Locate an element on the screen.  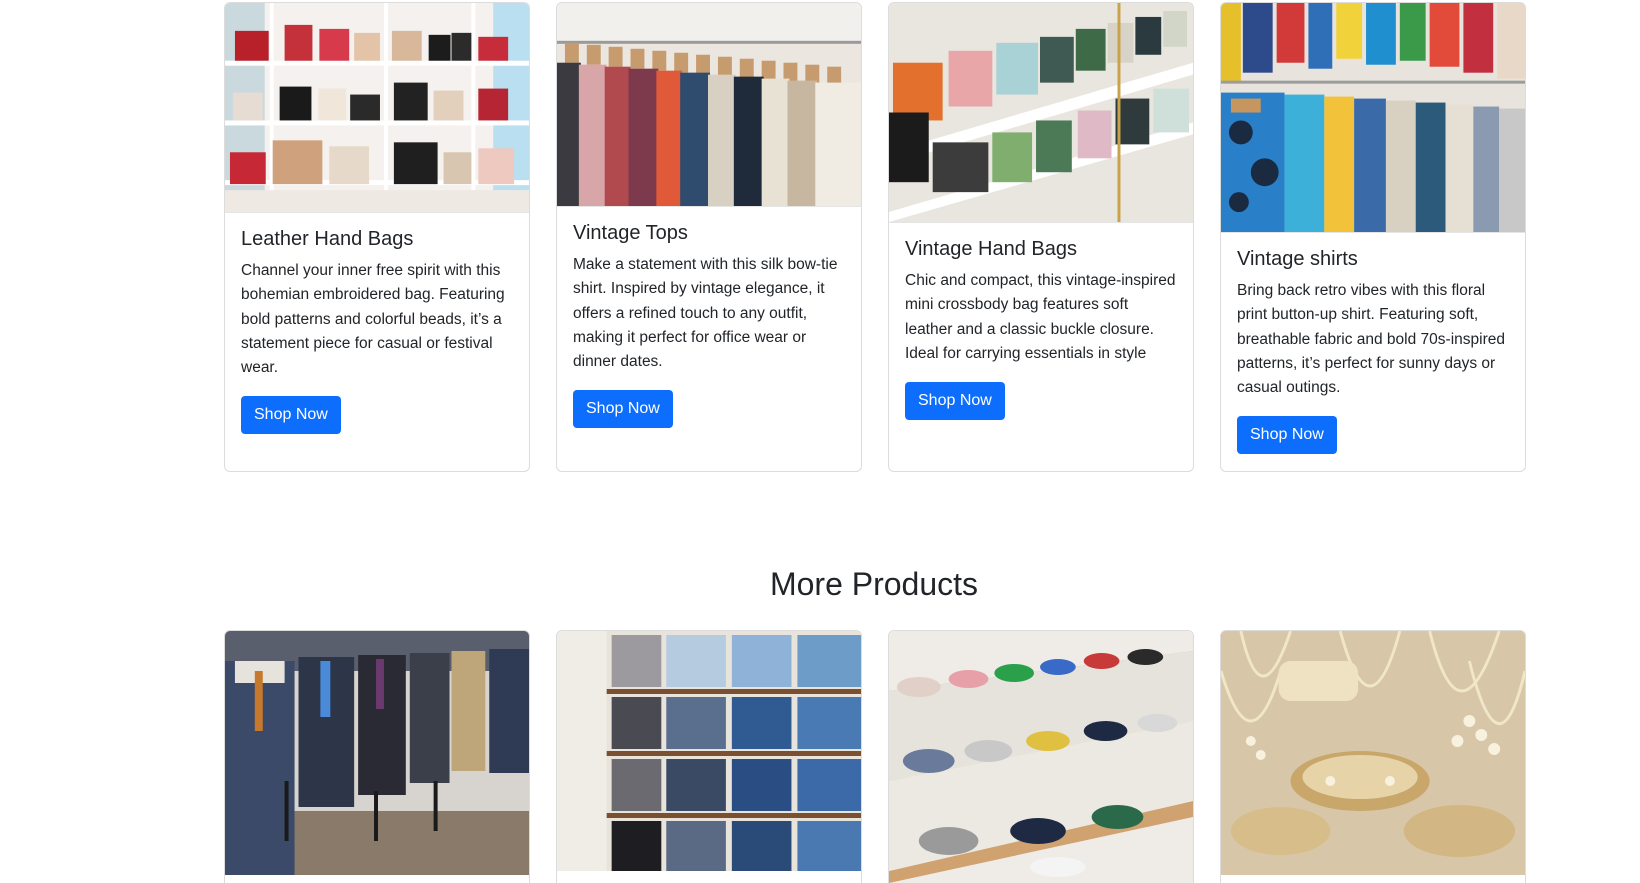
card-title: Vintage Tops is located at coordinates (630, 233).